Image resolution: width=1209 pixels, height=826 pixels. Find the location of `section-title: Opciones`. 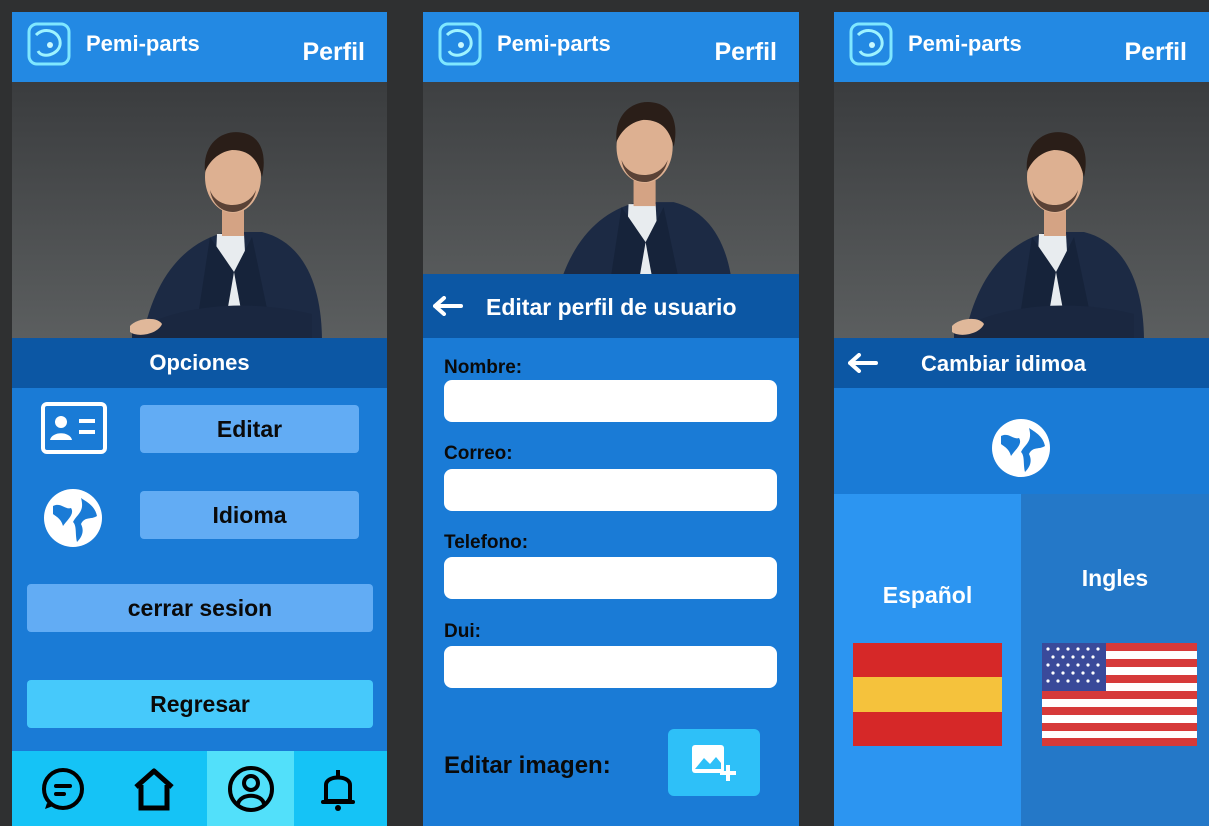

section-title: Opciones is located at coordinates (199, 363).